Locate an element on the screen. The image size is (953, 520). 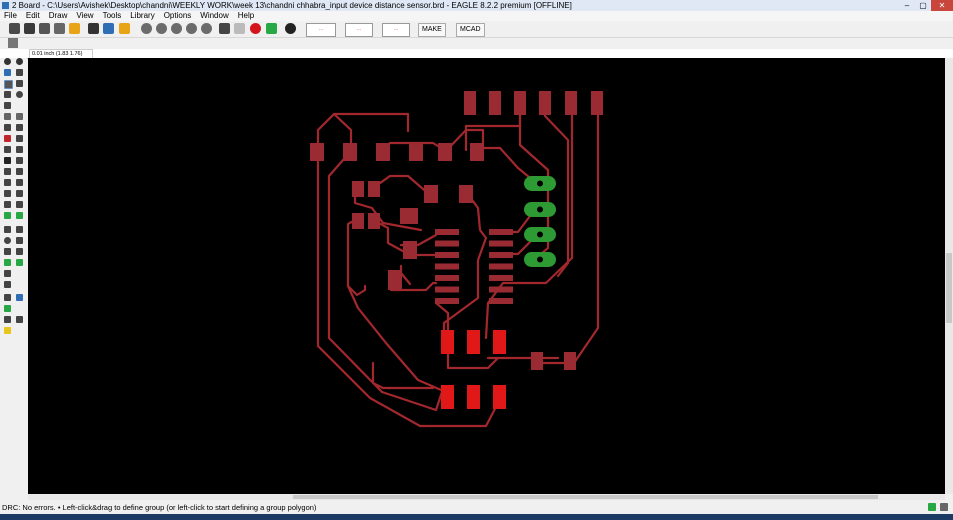
arc-icon is located at coordinates (19, 204).